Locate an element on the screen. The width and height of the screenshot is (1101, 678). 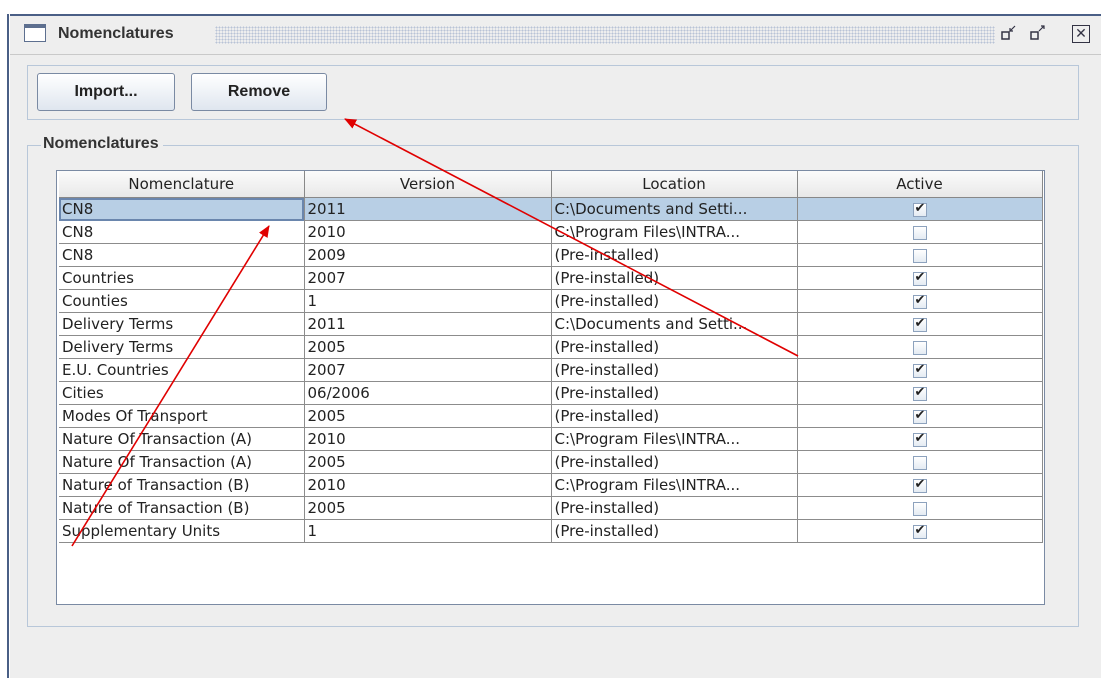
table-row: Delivery Terms 2005 (Pre-installed) is located at coordinates (551, 347).